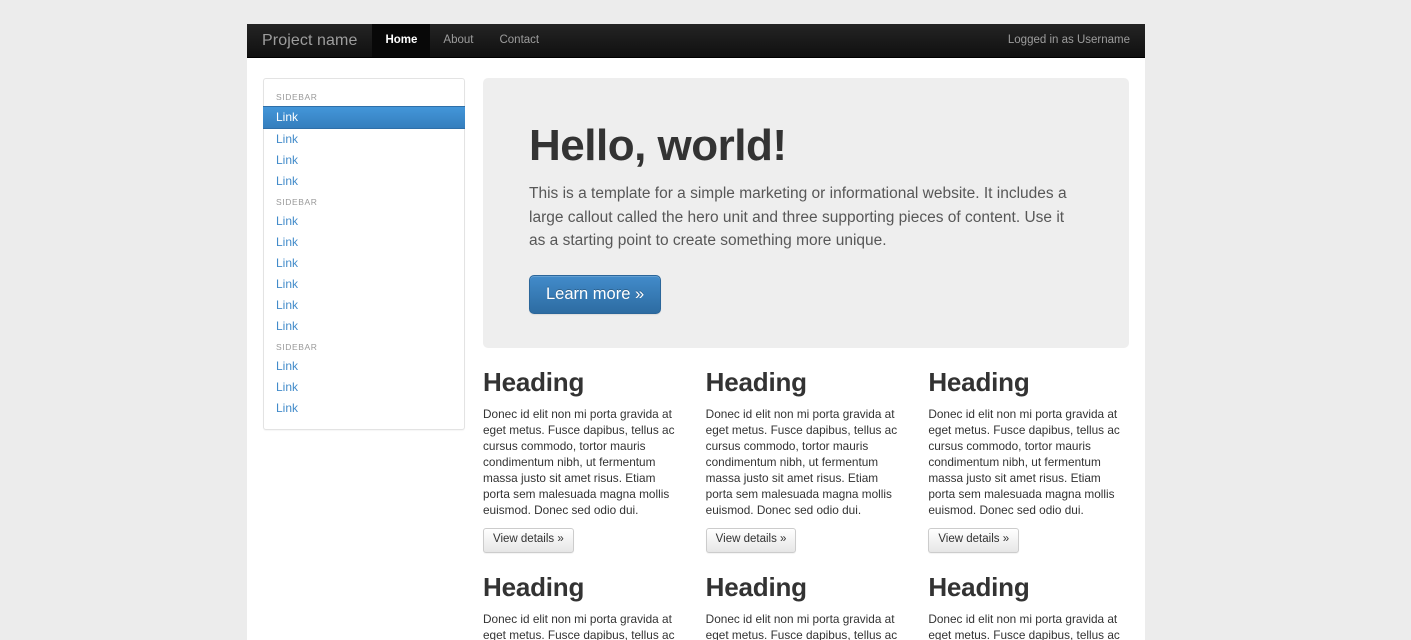 Image resolution: width=1411 pixels, height=640 pixels. I want to click on hero-title: Hello, world!, so click(658, 145).